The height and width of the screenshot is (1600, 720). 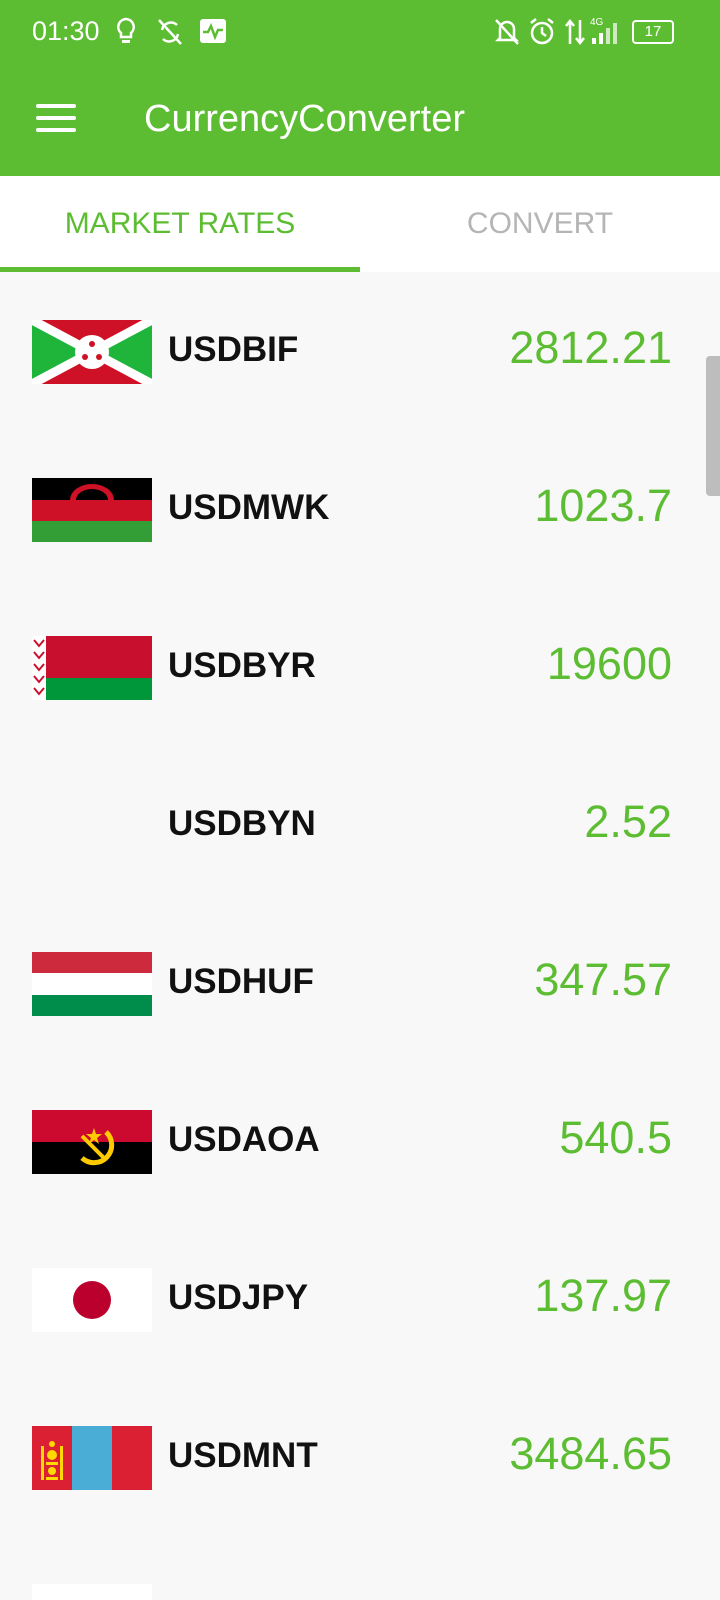 What do you see at coordinates (507, 32) in the screenshot?
I see `bell-off-icon` at bounding box center [507, 32].